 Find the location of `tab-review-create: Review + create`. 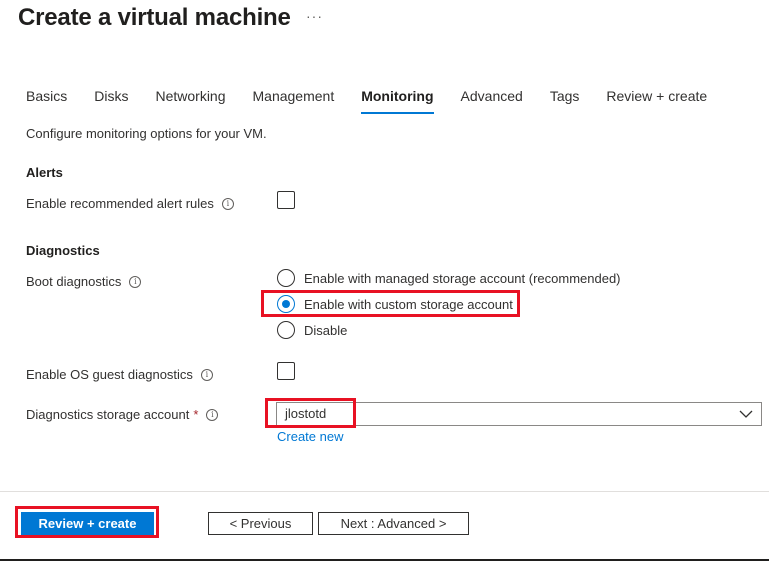

tab-review-create: Review + create is located at coordinates (656, 101).